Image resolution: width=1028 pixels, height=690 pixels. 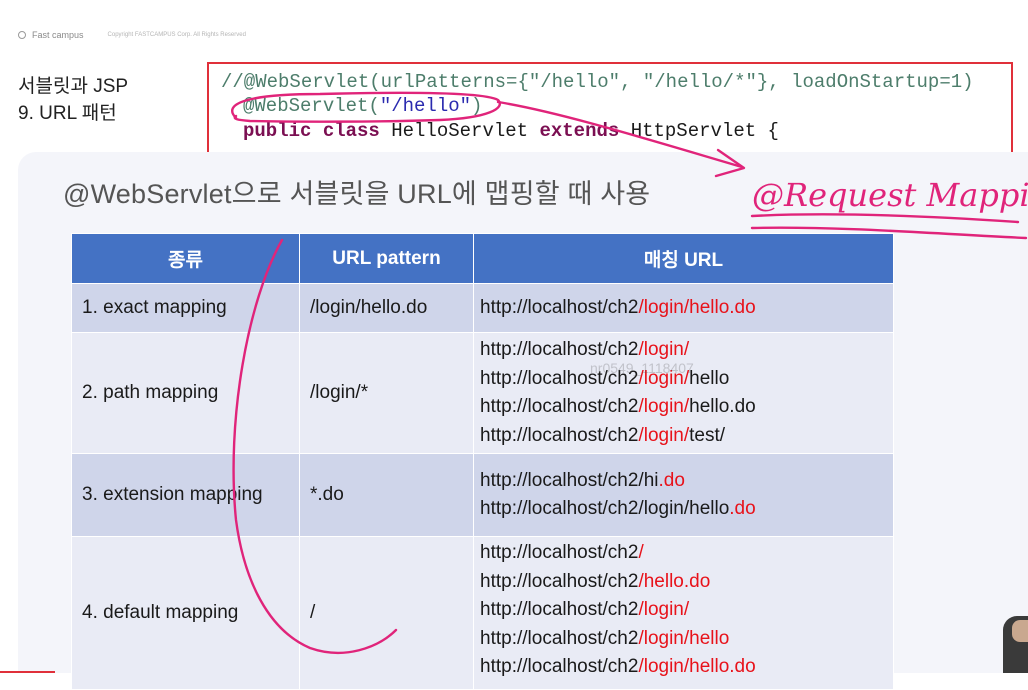 I want to click on header-matching-url: 매칭 URL, so click(x=683, y=258).